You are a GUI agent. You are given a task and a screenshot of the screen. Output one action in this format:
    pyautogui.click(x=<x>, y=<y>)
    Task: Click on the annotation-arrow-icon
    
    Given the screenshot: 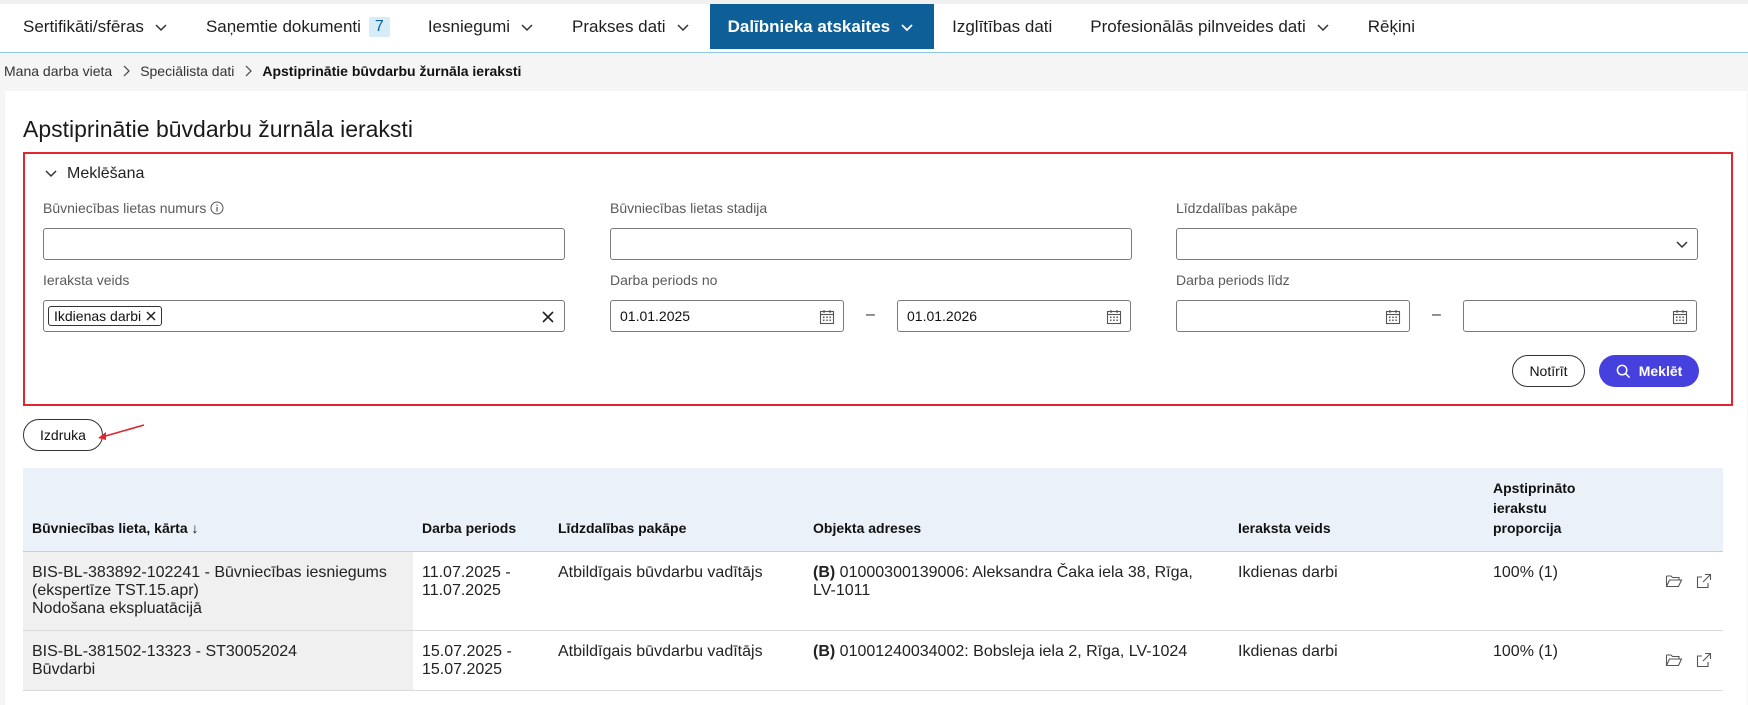 What is the action you would take?
    pyautogui.click(x=121, y=432)
    